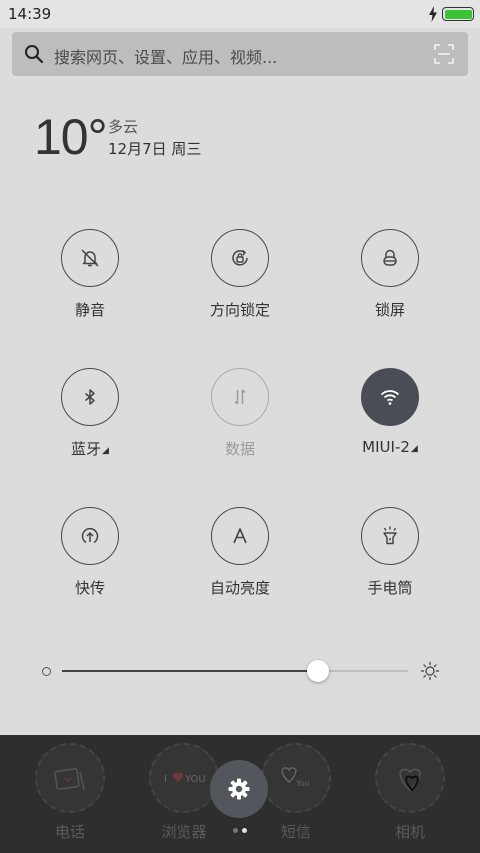  I want to click on brightness-low-icon, so click(46, 671).